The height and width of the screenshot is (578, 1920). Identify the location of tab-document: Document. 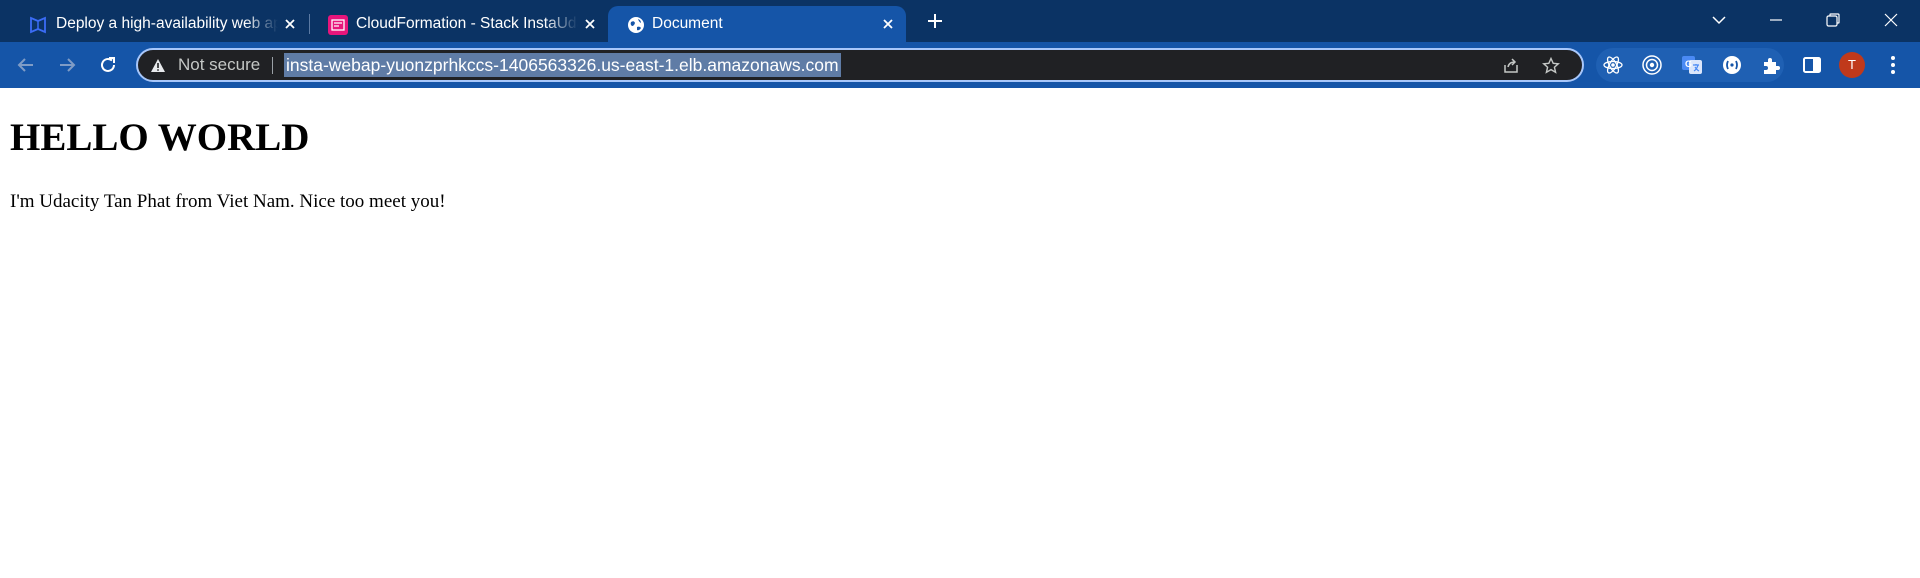
(757, 24).